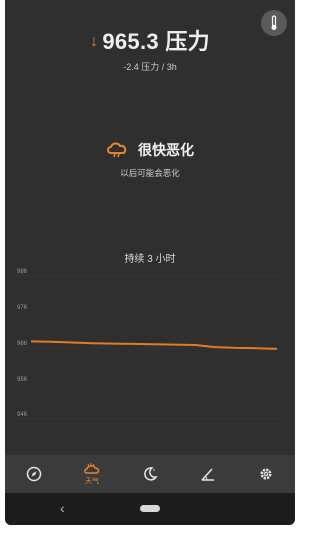 This screenshot has height=550, width=320. I want to click on nav-night, so click(150, 474).